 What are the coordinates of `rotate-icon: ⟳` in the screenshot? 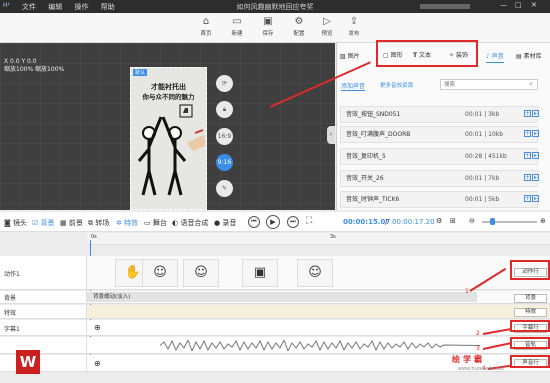 It's located at (224, 83).